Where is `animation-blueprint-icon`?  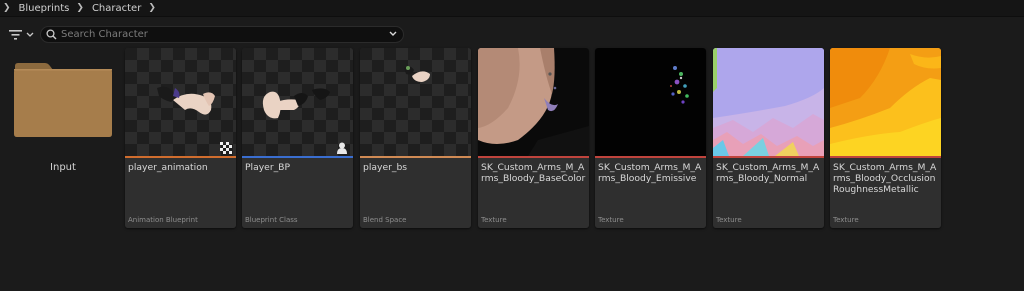
animation-blueprint-icon is located at coordinates (226, 148).